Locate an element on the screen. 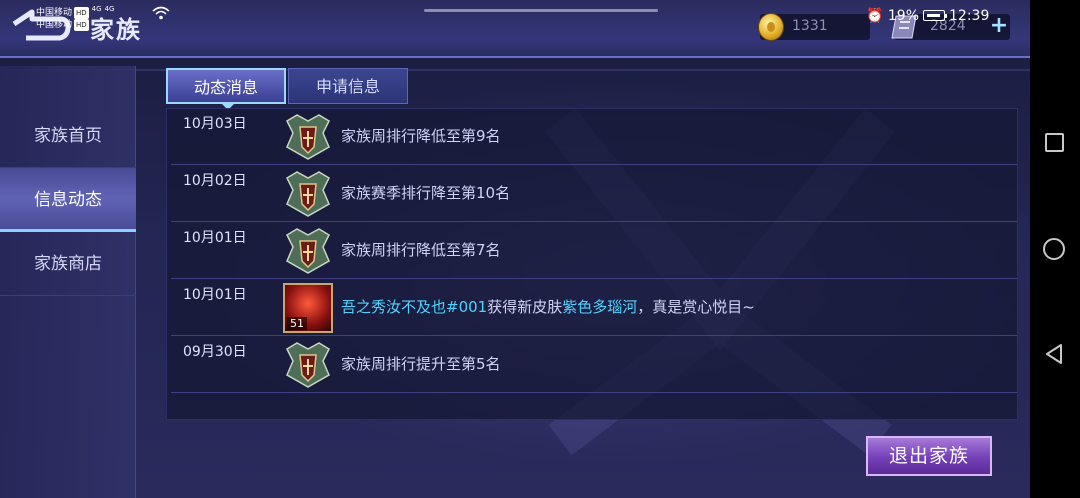 The image size is (1080, 498). tab-applications: 申请信息 is located at coordinates (348, 86).